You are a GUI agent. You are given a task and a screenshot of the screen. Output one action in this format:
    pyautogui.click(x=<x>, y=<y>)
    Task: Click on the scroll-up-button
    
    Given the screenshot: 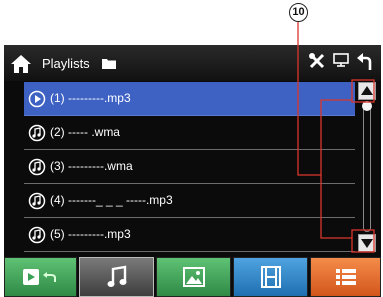 What is the action you would take?
    pyautogui.click(x=367, y=91)
    